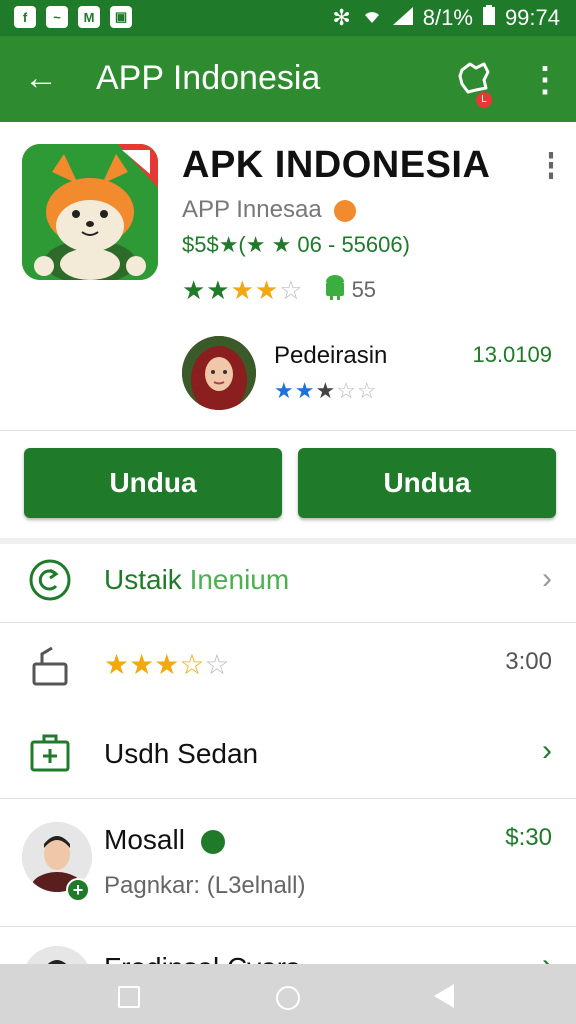 The width and height of the screenshot is (576, 1024). Describe the element at coordinates (326, 390) in the screenshot. I see `reviewer-stars: ★★★☆☆` at that location.